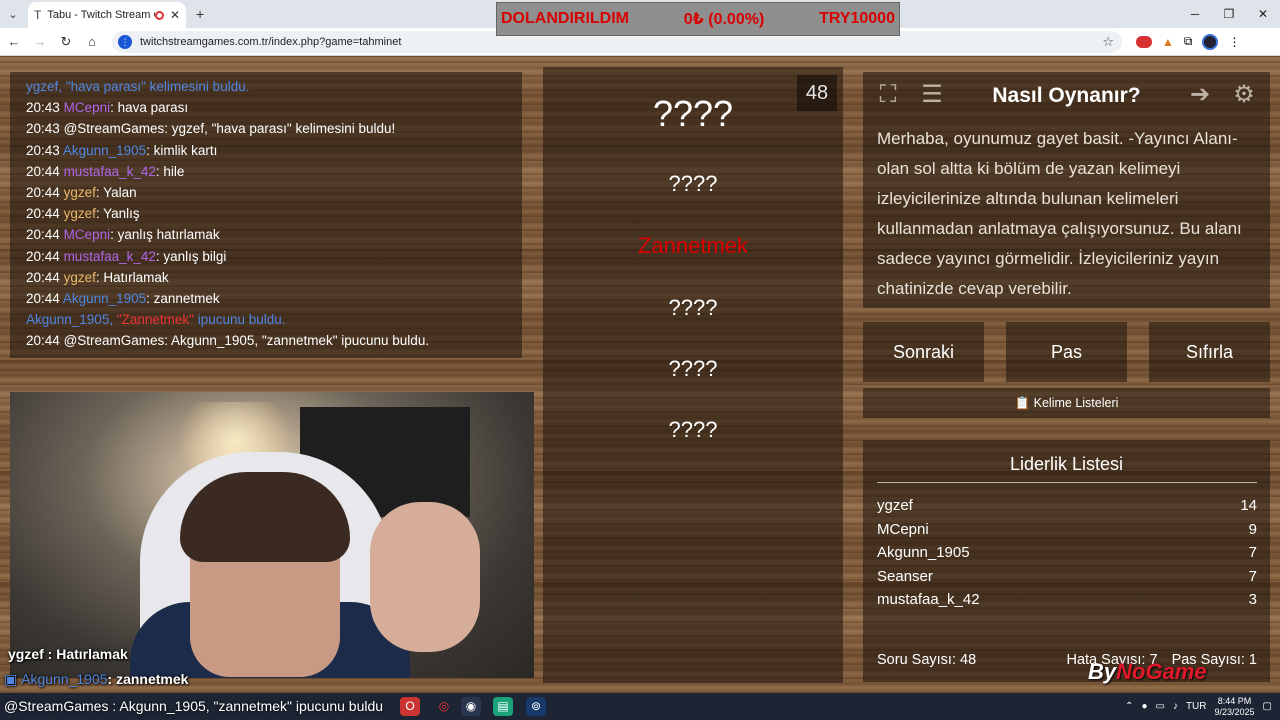 Image resolution: width=1280 pixels, height=720 pixels. Describe the element at coordinates (923, 352) in the screenshot. I see `next-button: Sonraki` at that location.